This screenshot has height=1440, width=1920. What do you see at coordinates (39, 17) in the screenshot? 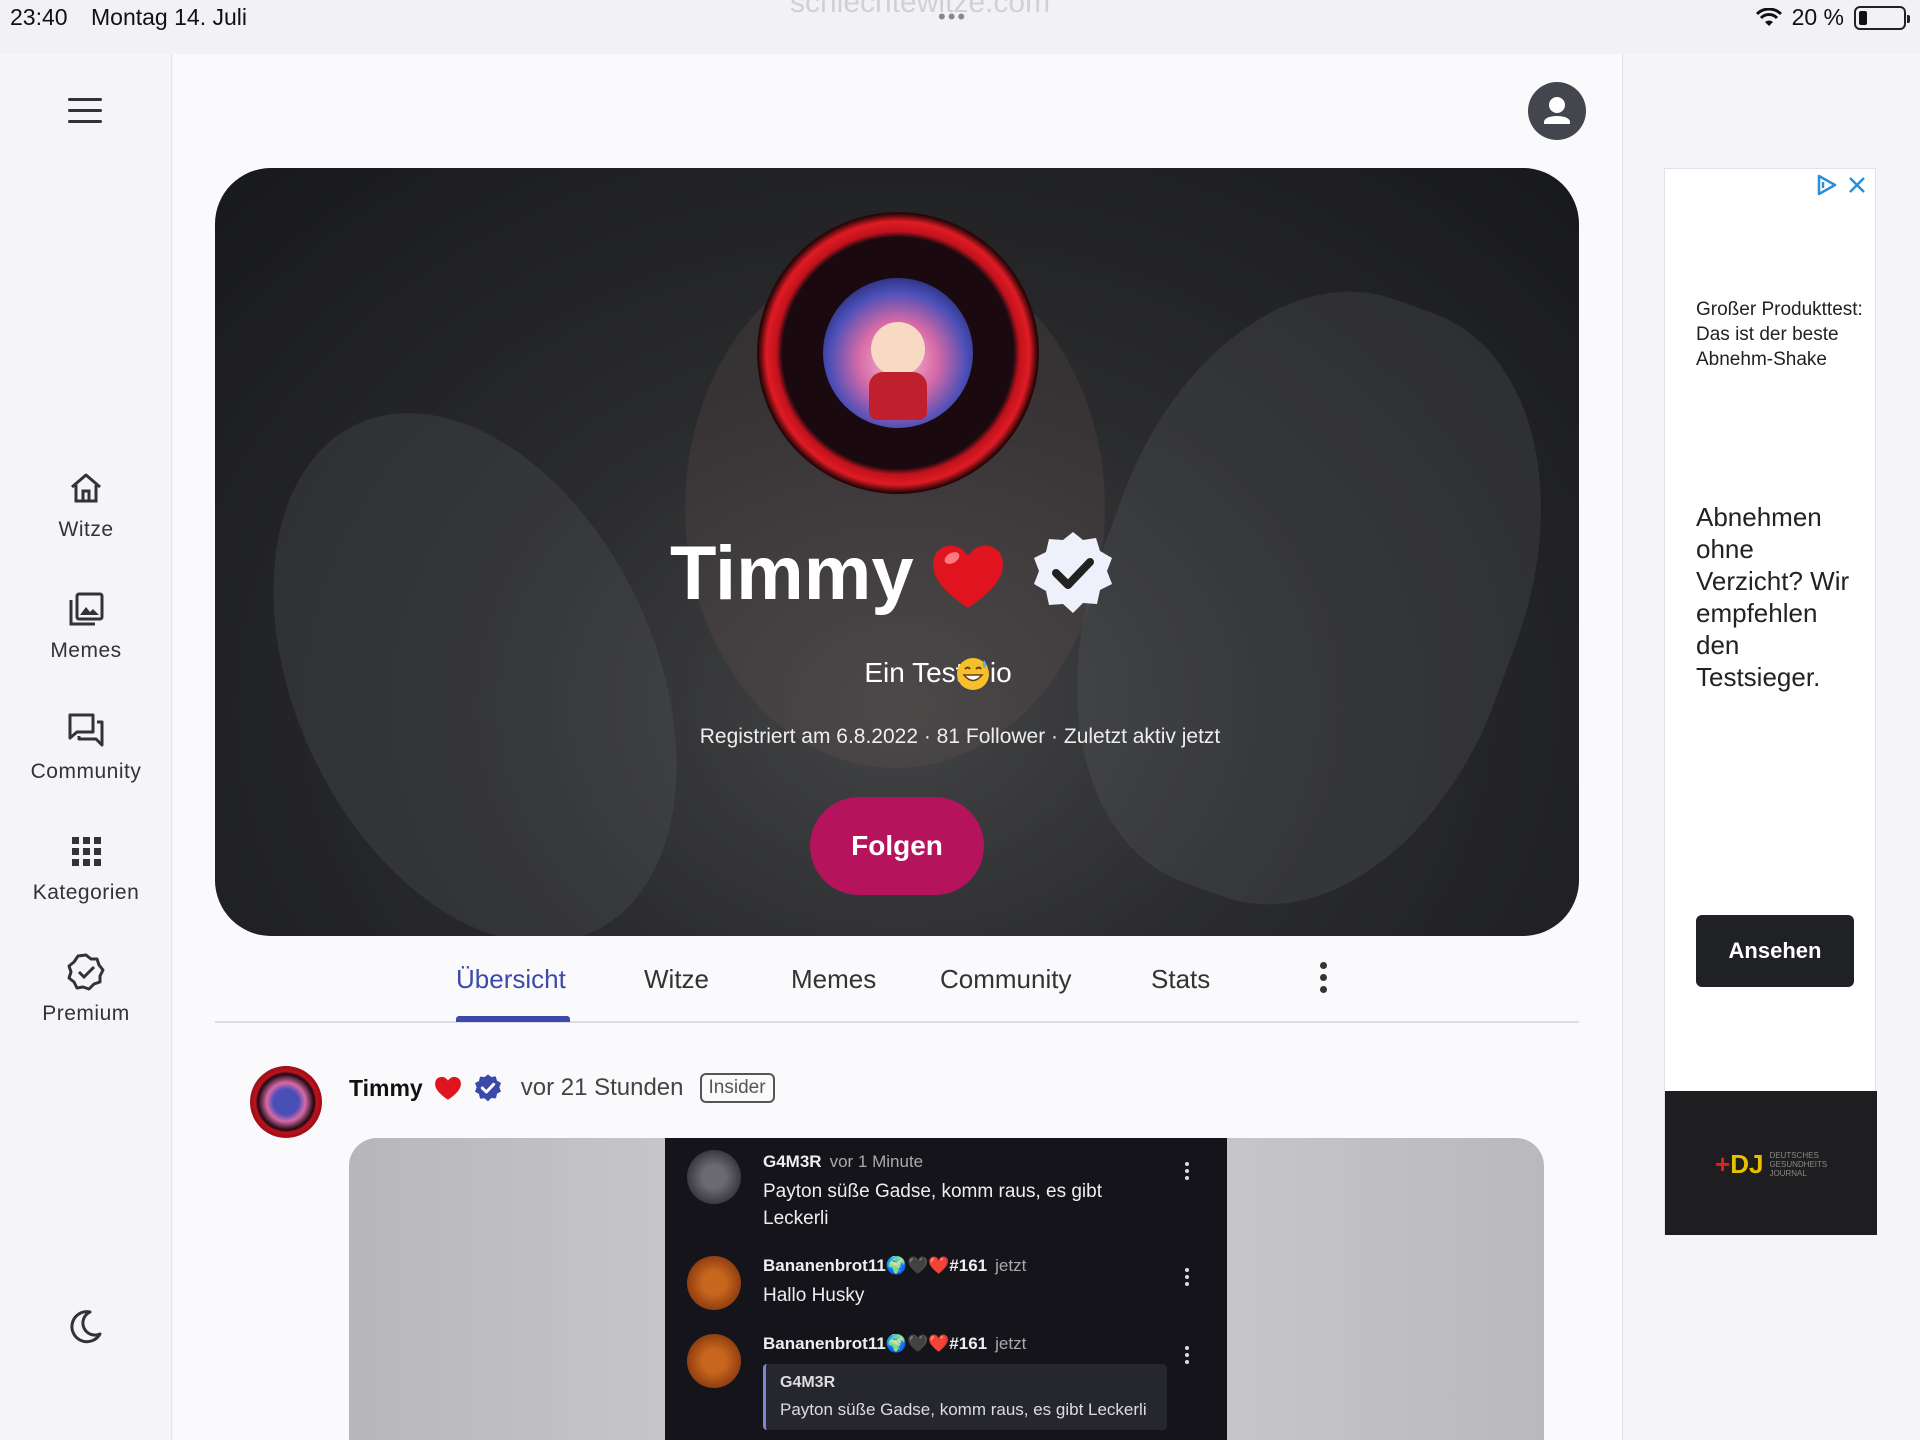
I see `status-time: 23:40` at bounding box center [39, 17].